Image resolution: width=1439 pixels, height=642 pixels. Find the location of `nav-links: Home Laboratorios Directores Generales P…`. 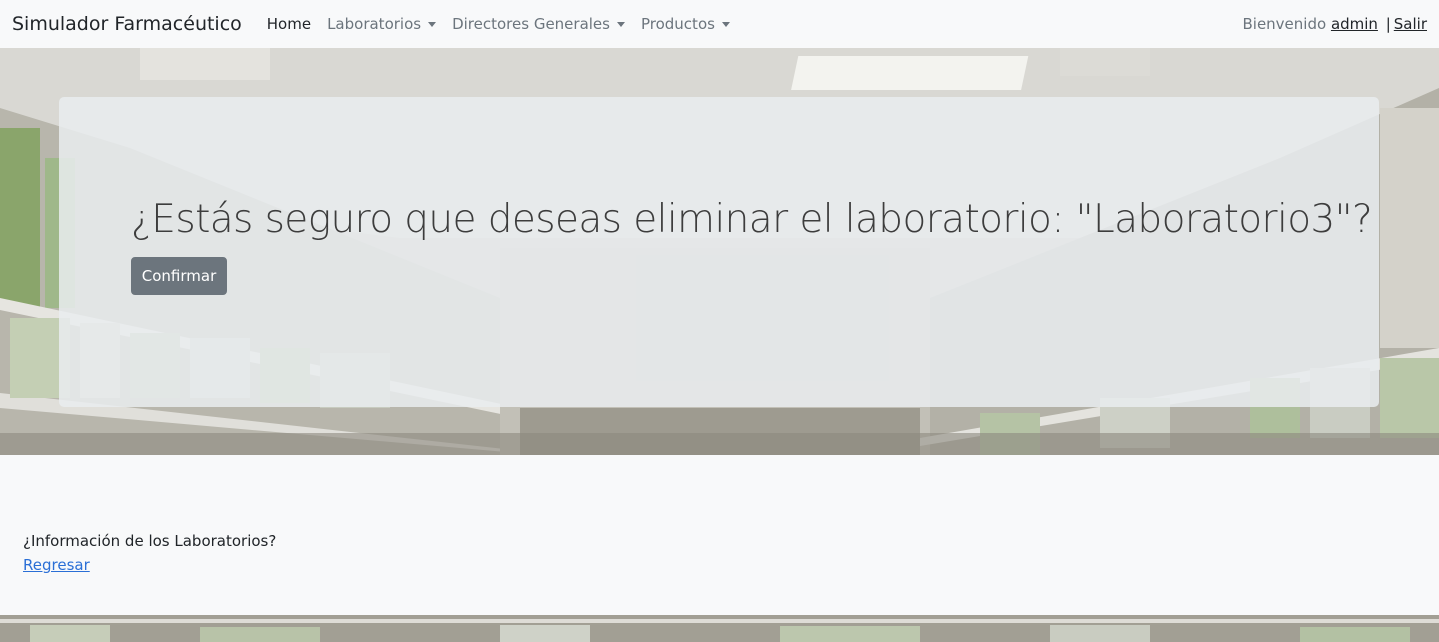

nav-links: Home Laboratorios Directores Generales P… is located at coordinates (498, 24).